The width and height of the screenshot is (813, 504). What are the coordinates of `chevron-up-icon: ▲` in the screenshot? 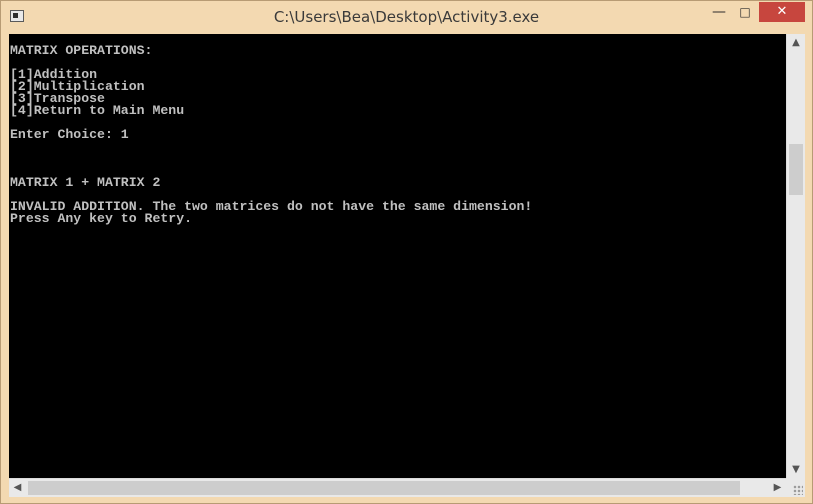 It's located at (796, 42).